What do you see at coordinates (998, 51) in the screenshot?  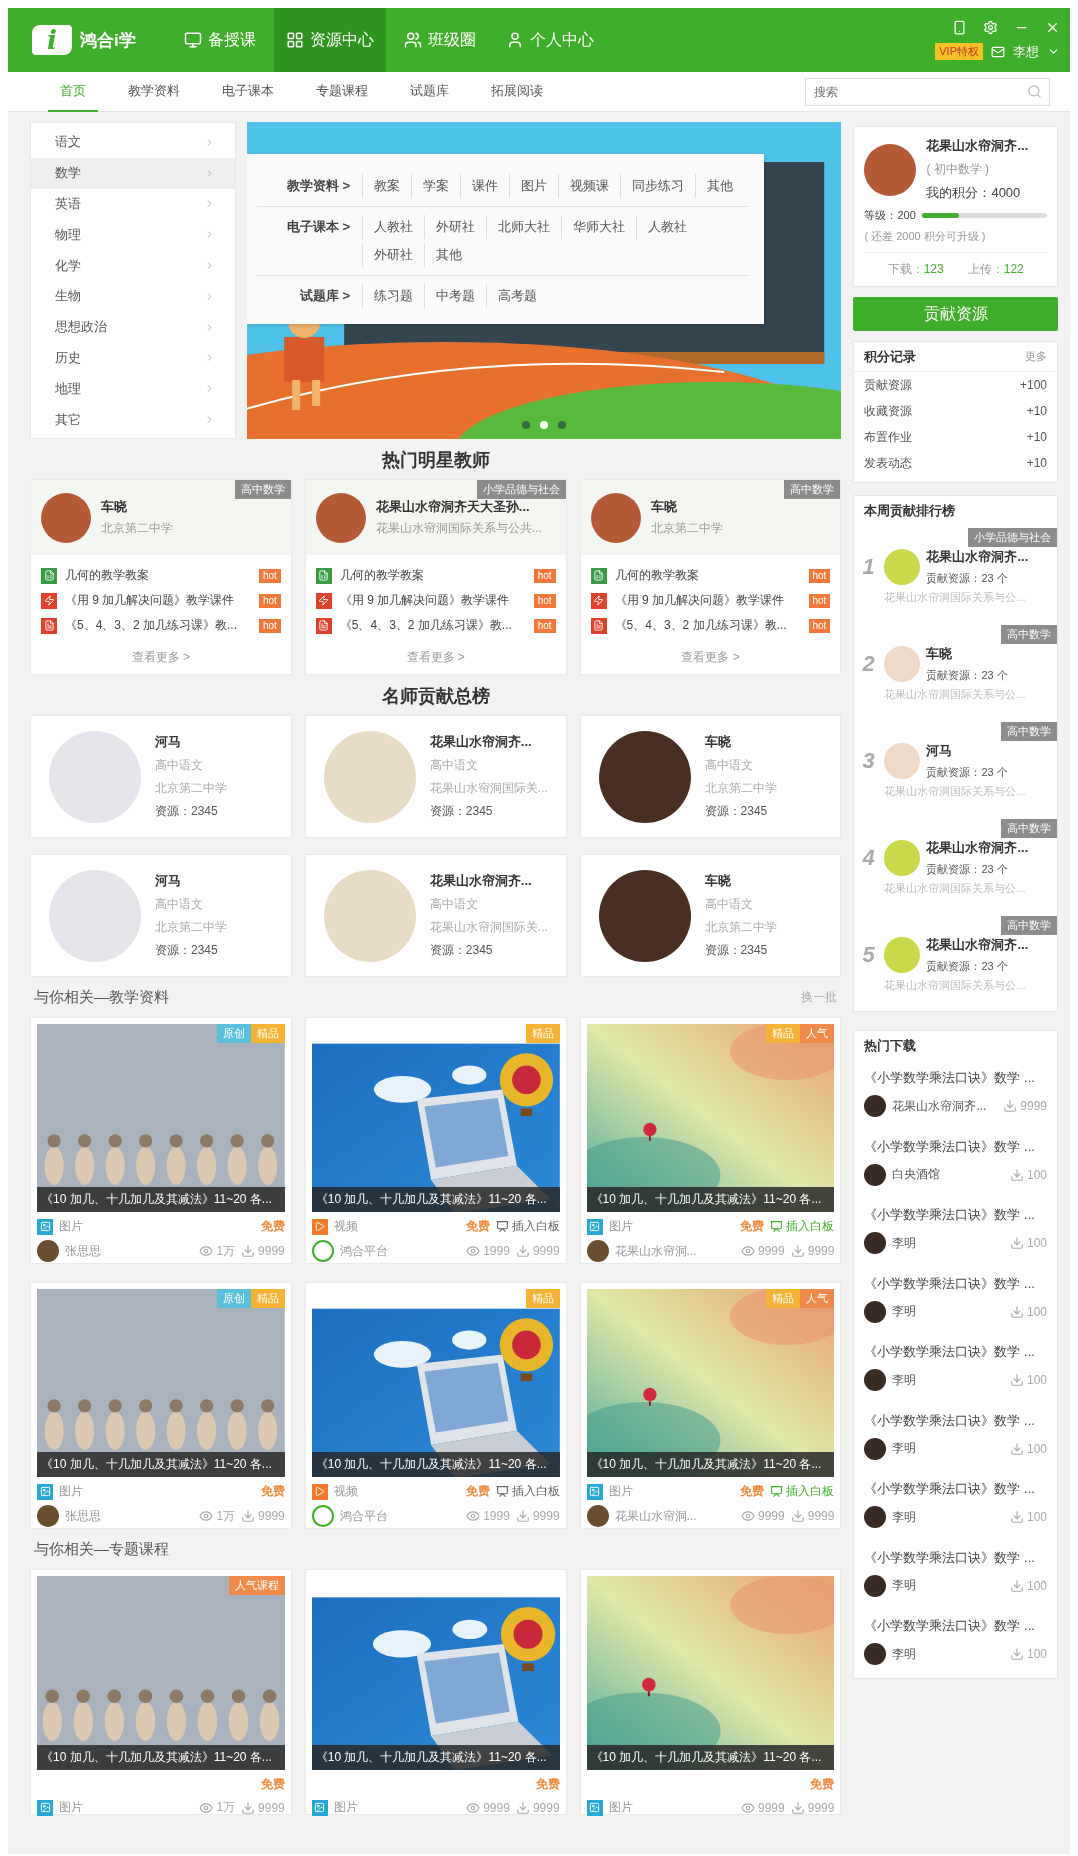 I see `mail-icon` at bounding box center [998, 51].